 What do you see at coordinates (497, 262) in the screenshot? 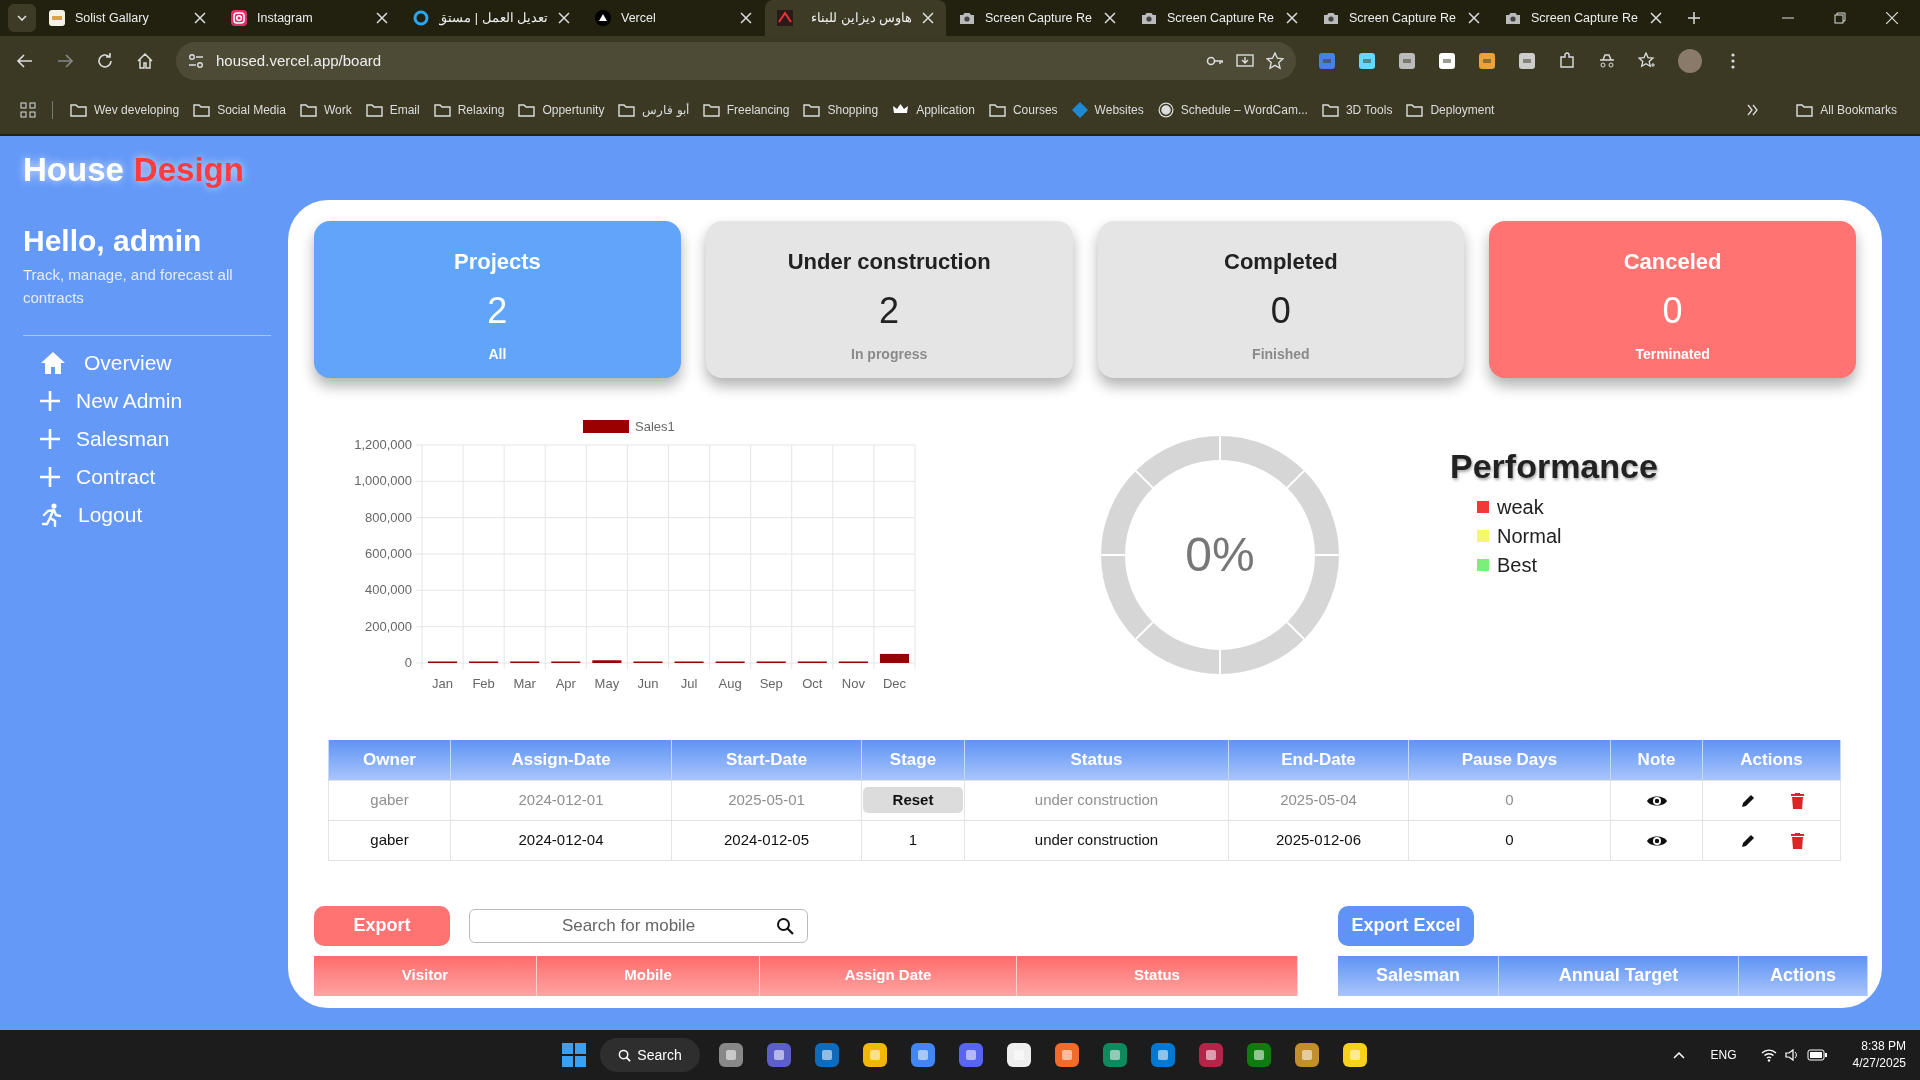
I see `card-title: Projects` at bounding box center [497, 262].